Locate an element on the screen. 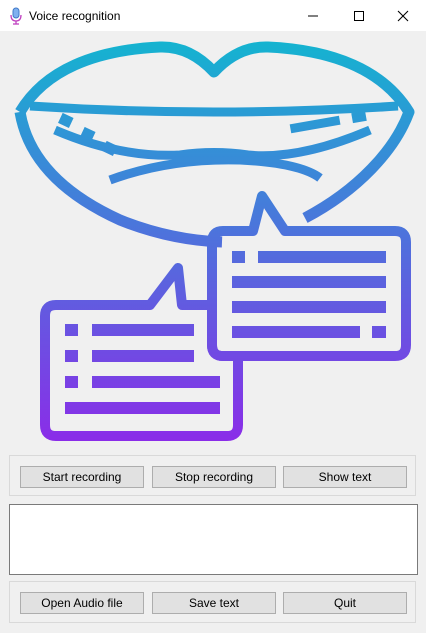 This screenshot has width=426, height=633. maximize-button is located at coordinates (359, 15).